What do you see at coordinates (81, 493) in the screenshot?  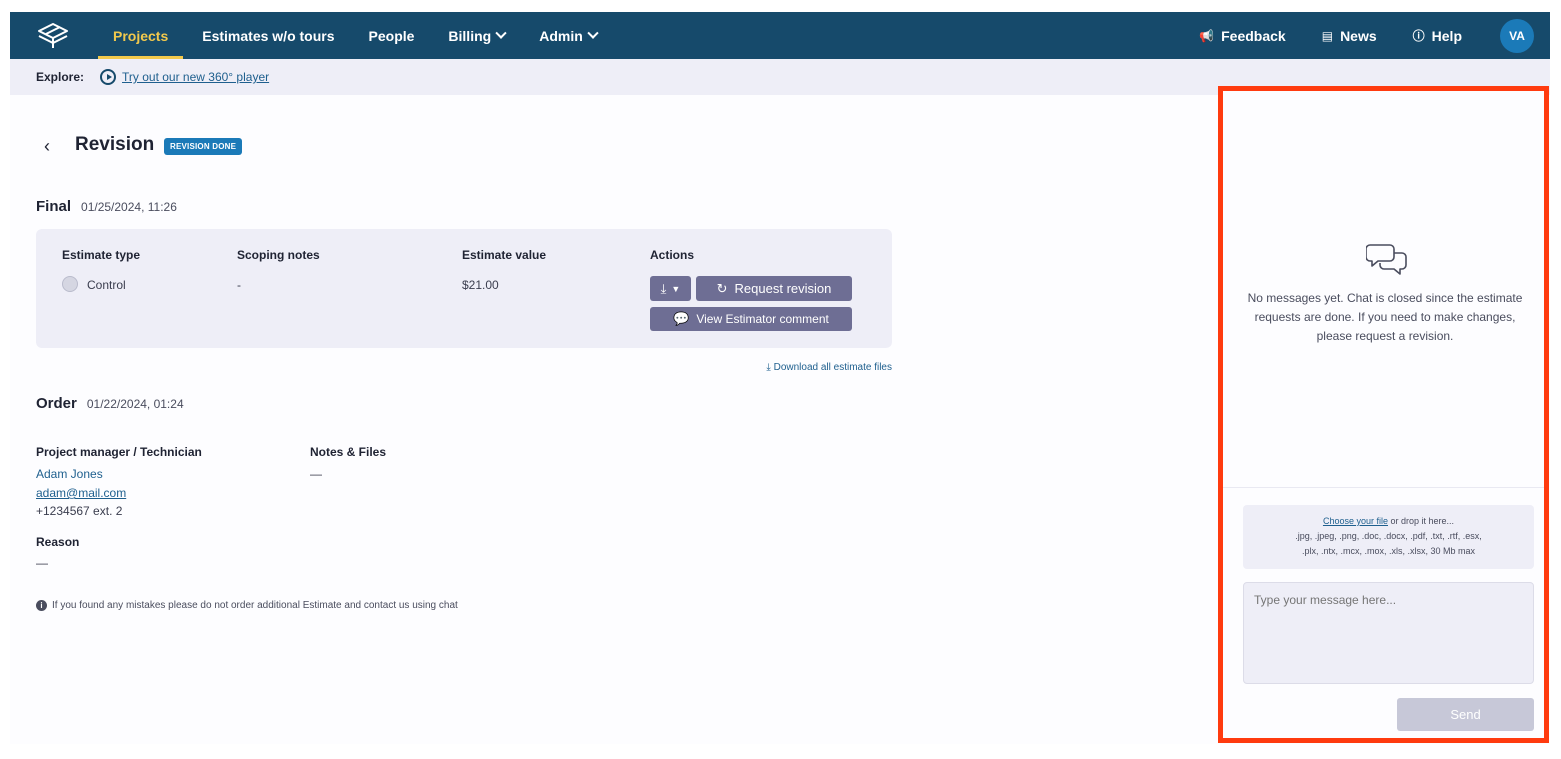 I see `pm-email-link: adam@mail.com` at bounding box center [81, 493].